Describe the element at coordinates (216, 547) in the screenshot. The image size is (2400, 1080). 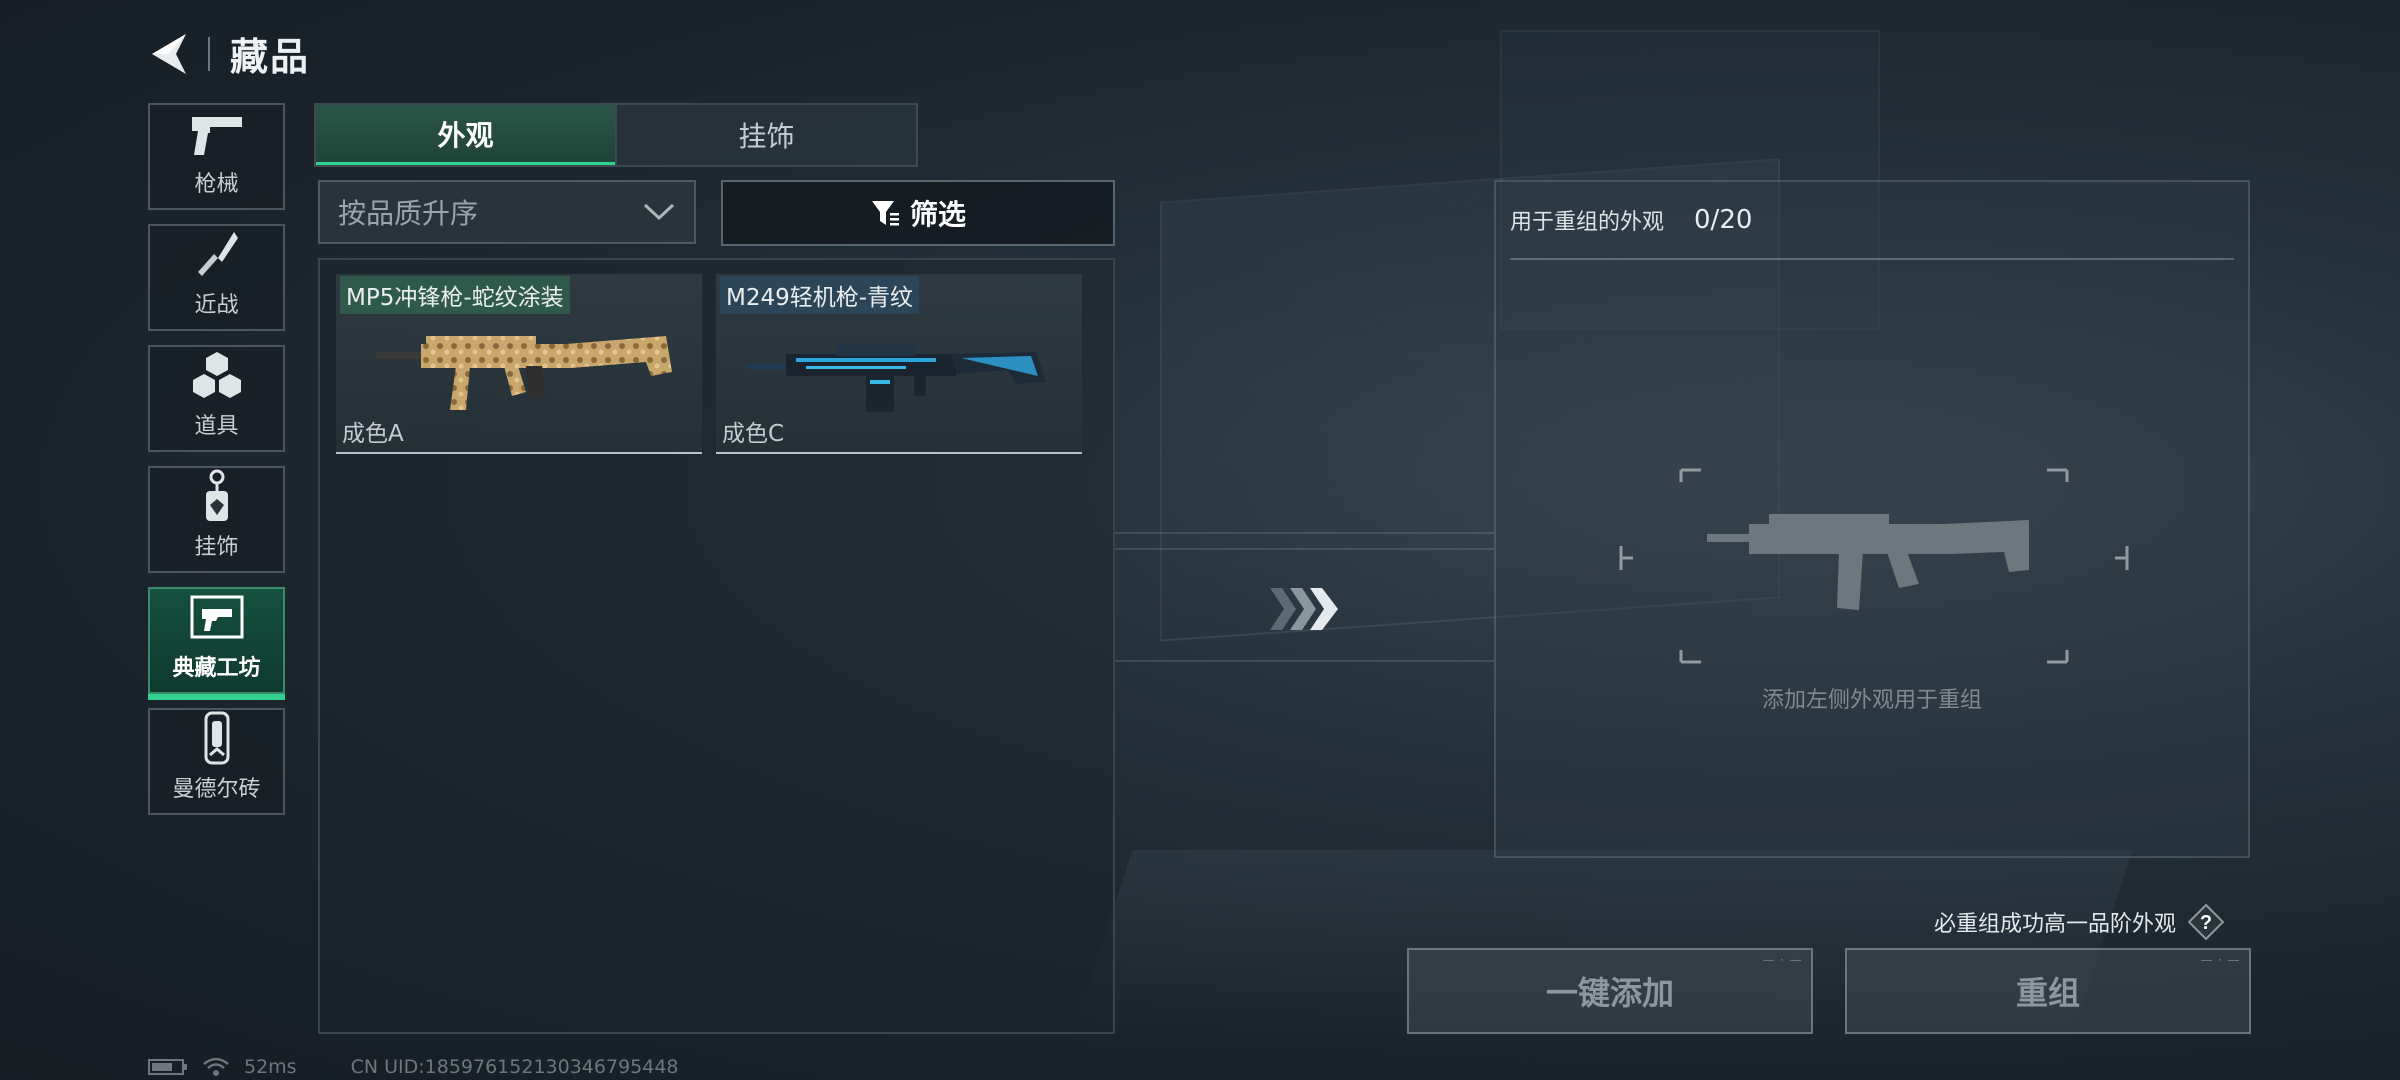
I see `sidebar-item-label: 挂饰` at that location.